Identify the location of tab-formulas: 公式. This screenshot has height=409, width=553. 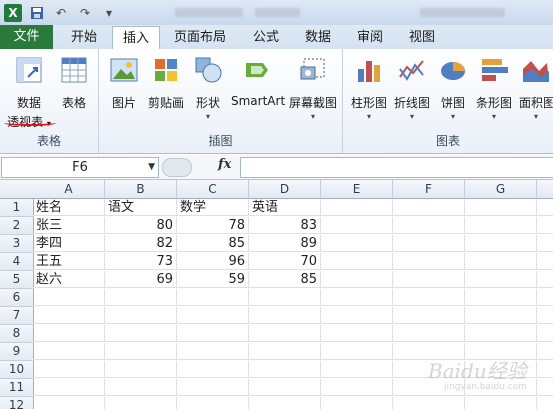
(266, 37).